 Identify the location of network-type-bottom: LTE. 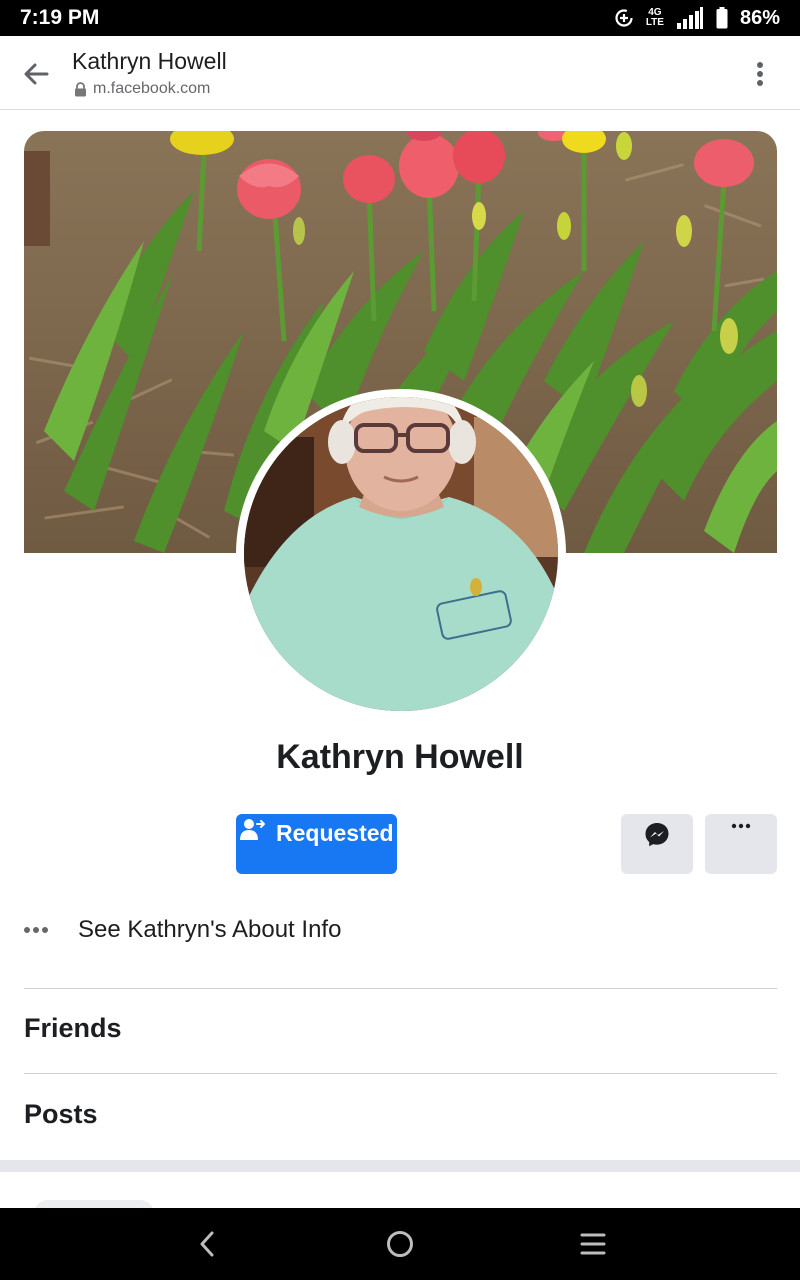
(654, 22).